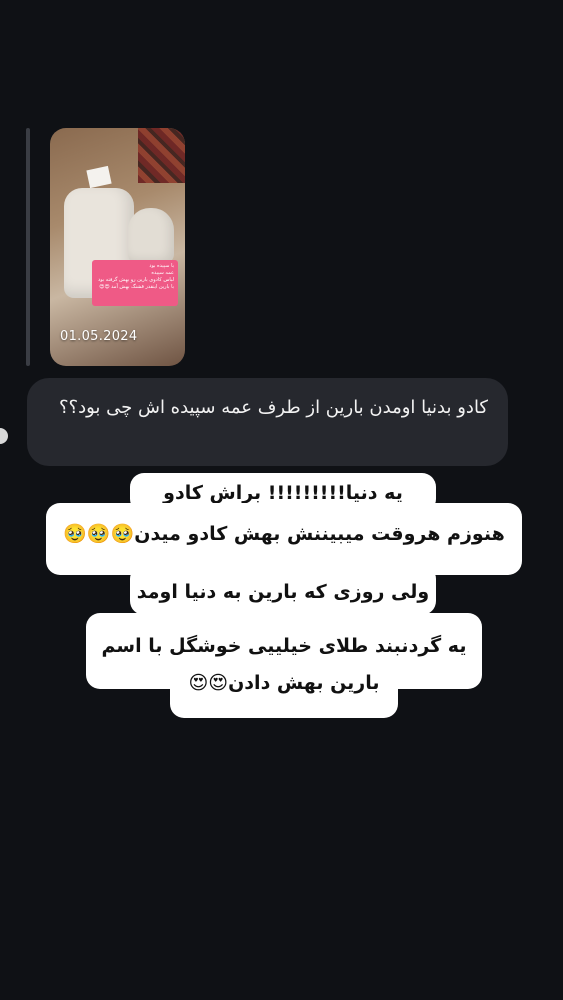 This screenshot has width=563, height=1000. I want to click on story-date: 01.05.2024, so click(99, 336).